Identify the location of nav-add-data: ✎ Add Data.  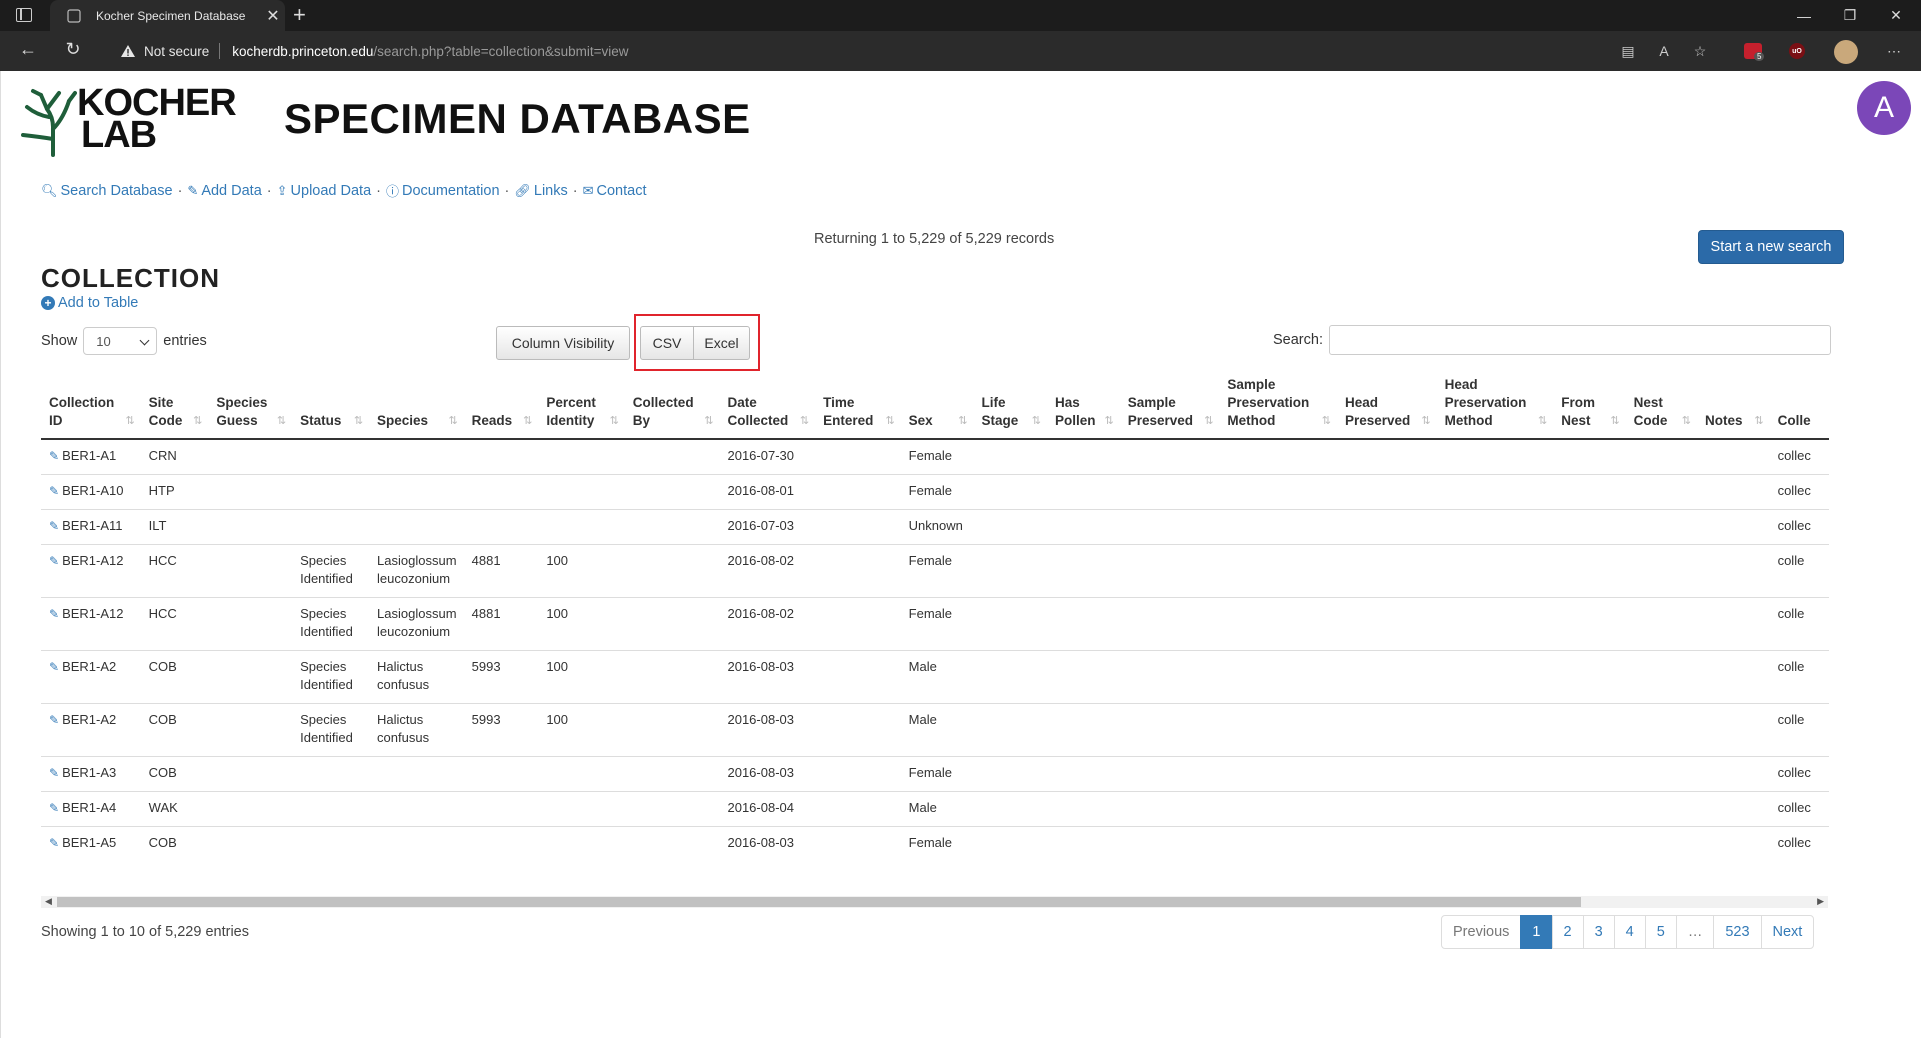
(224, 191).